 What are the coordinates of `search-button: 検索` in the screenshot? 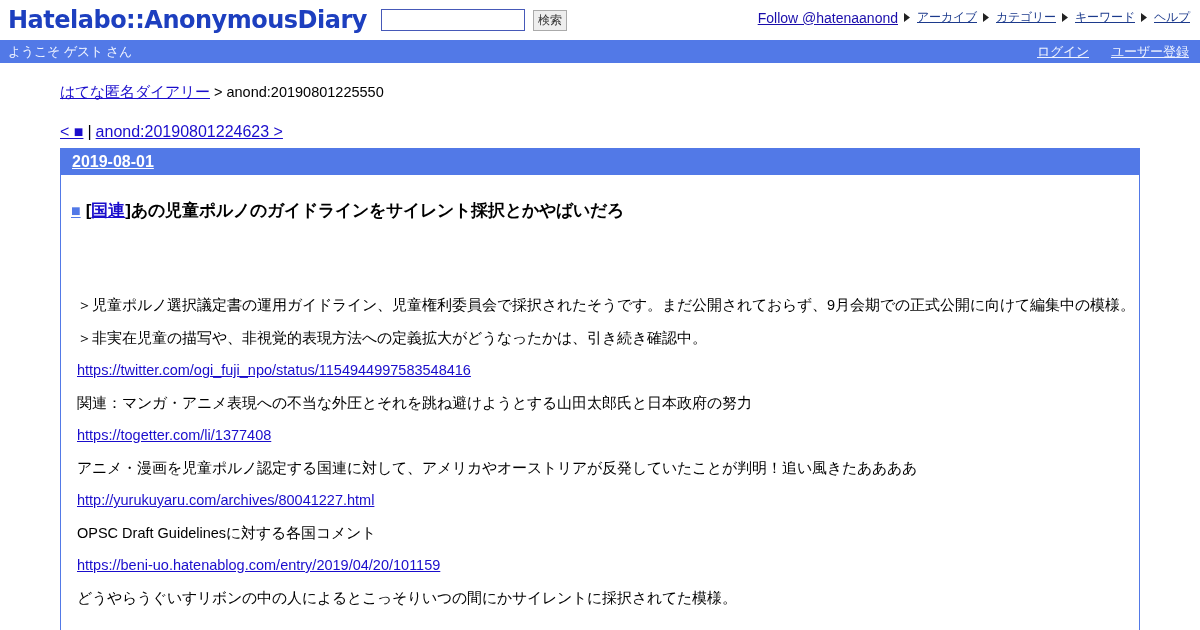 It's located at (549, 20).